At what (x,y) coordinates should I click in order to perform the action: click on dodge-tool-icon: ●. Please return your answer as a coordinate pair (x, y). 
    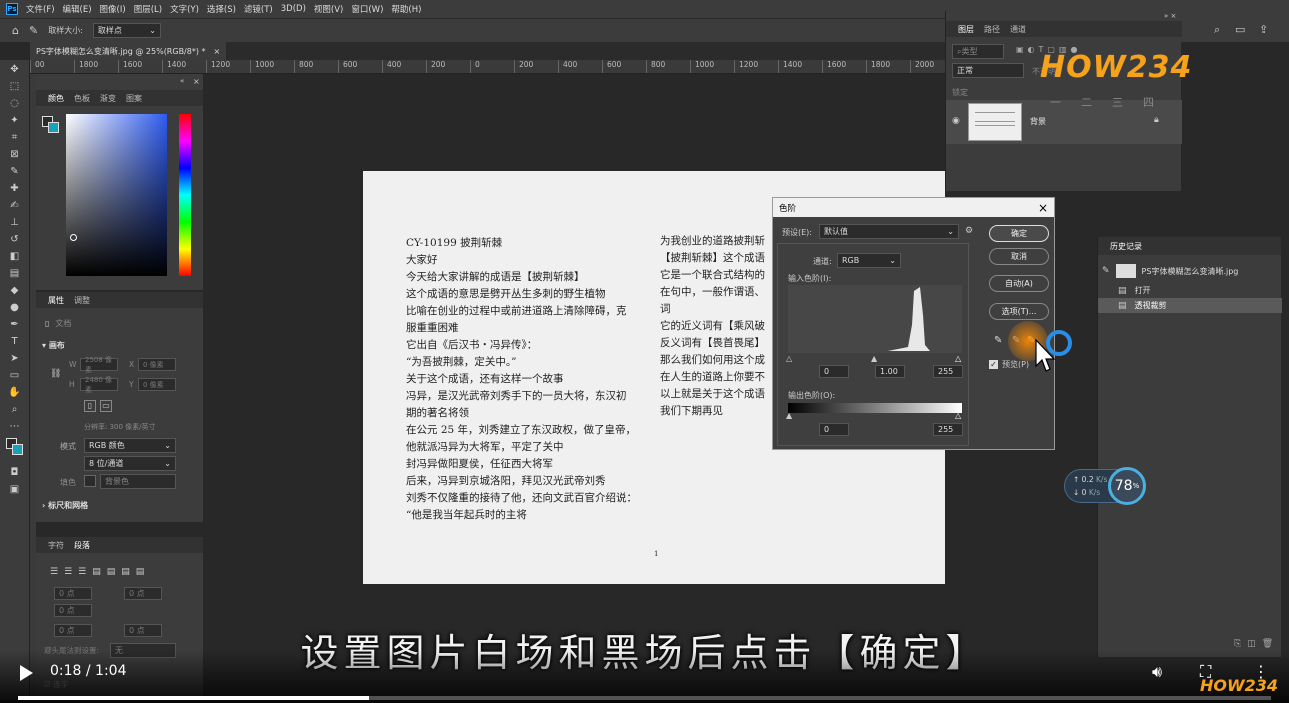
    Looking at the image, I should click on (15, 308).